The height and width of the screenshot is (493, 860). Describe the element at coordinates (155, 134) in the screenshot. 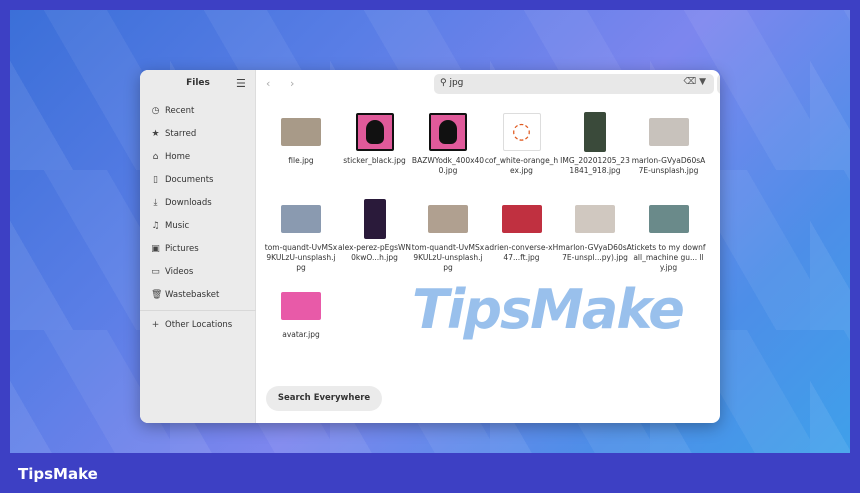

I see `star-icon: ★` at that location.